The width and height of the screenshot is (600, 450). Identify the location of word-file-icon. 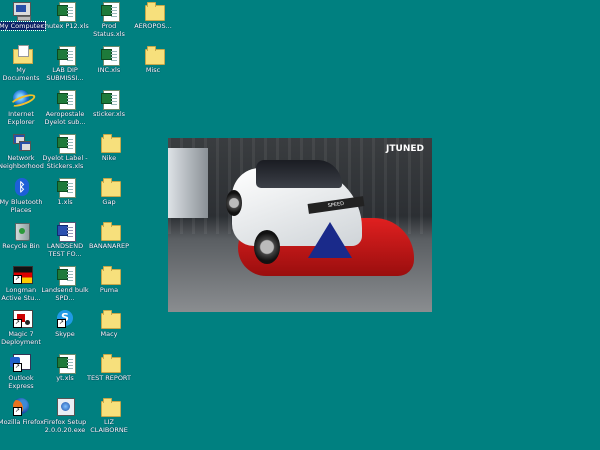
(66, 232).